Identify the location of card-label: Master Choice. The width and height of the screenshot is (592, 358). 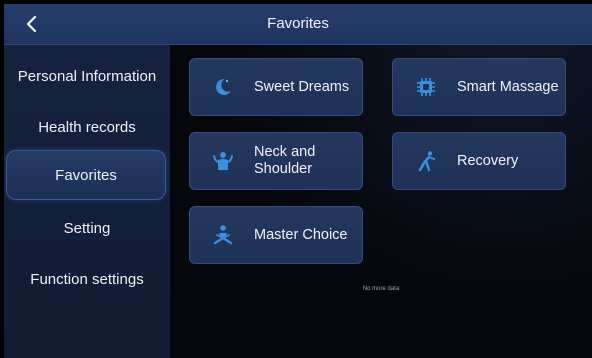
(301, 234).